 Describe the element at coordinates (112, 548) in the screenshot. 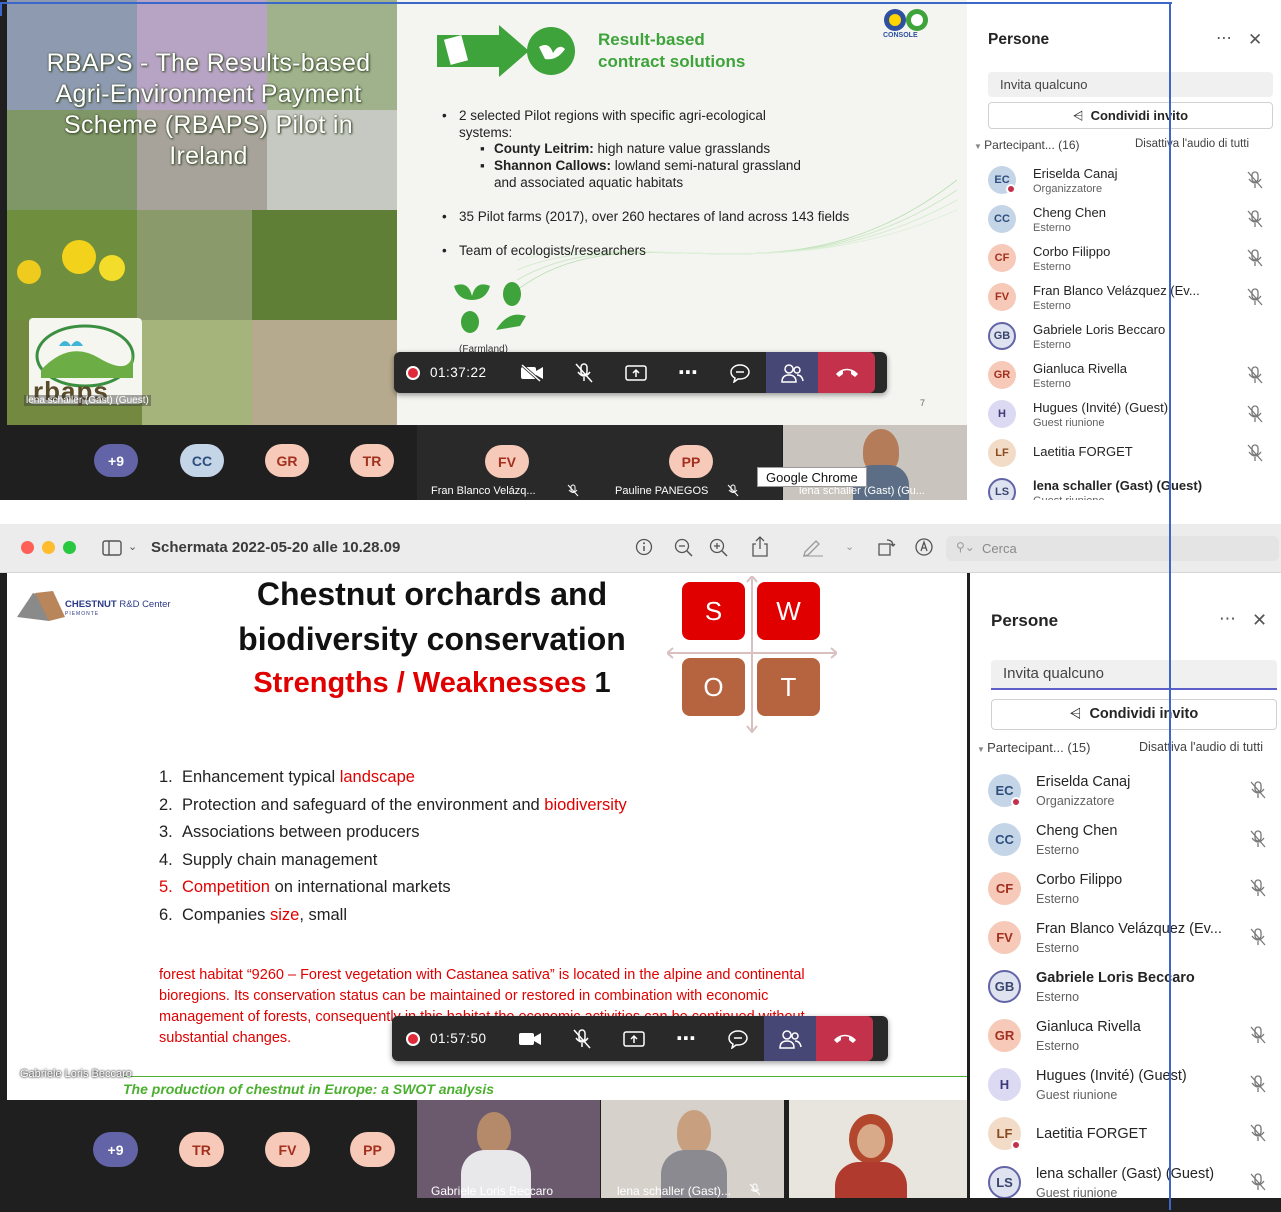

I see `sidebar-toggle-icon` at that location.